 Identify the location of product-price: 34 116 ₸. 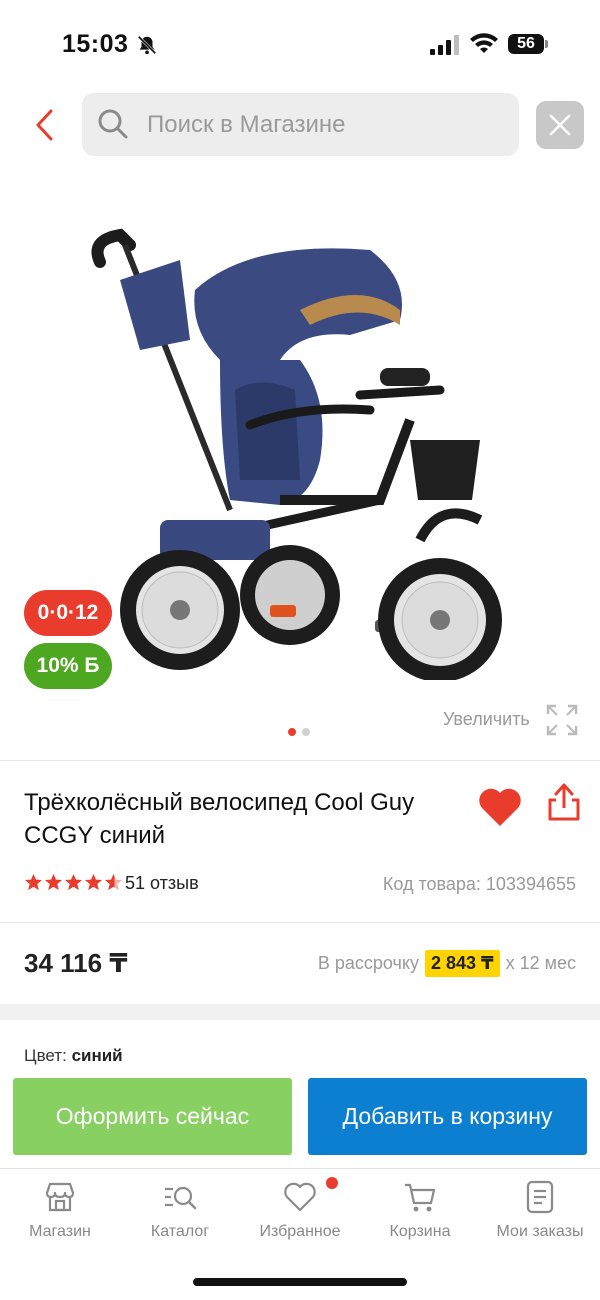
(76, 963).